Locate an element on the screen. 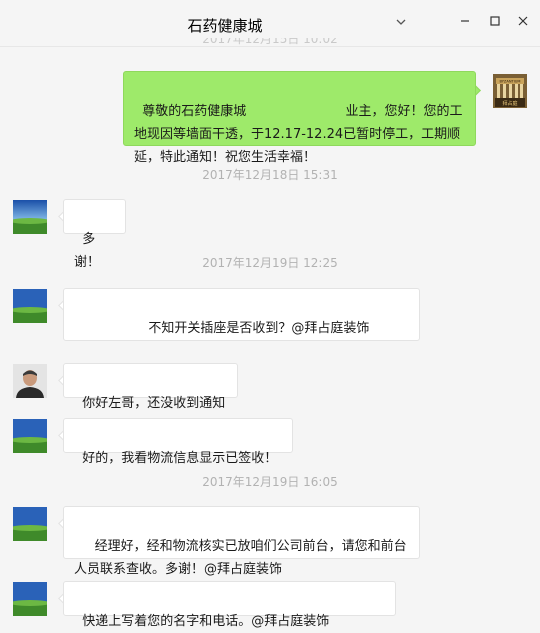 The height and width of the screenshot is (633, 540). chat-title: 石药健康城 is located at coordinates (225, 26).